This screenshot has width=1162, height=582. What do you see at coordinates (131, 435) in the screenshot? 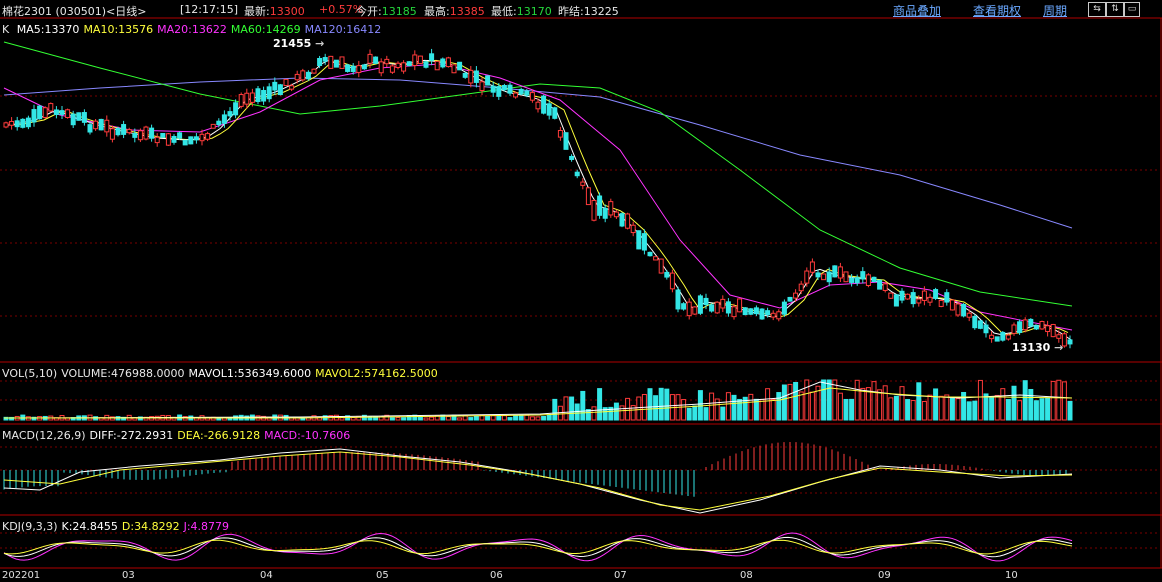
I see `macd-item-1: DIFF:-272.2931` at bounding box center [131, 435].